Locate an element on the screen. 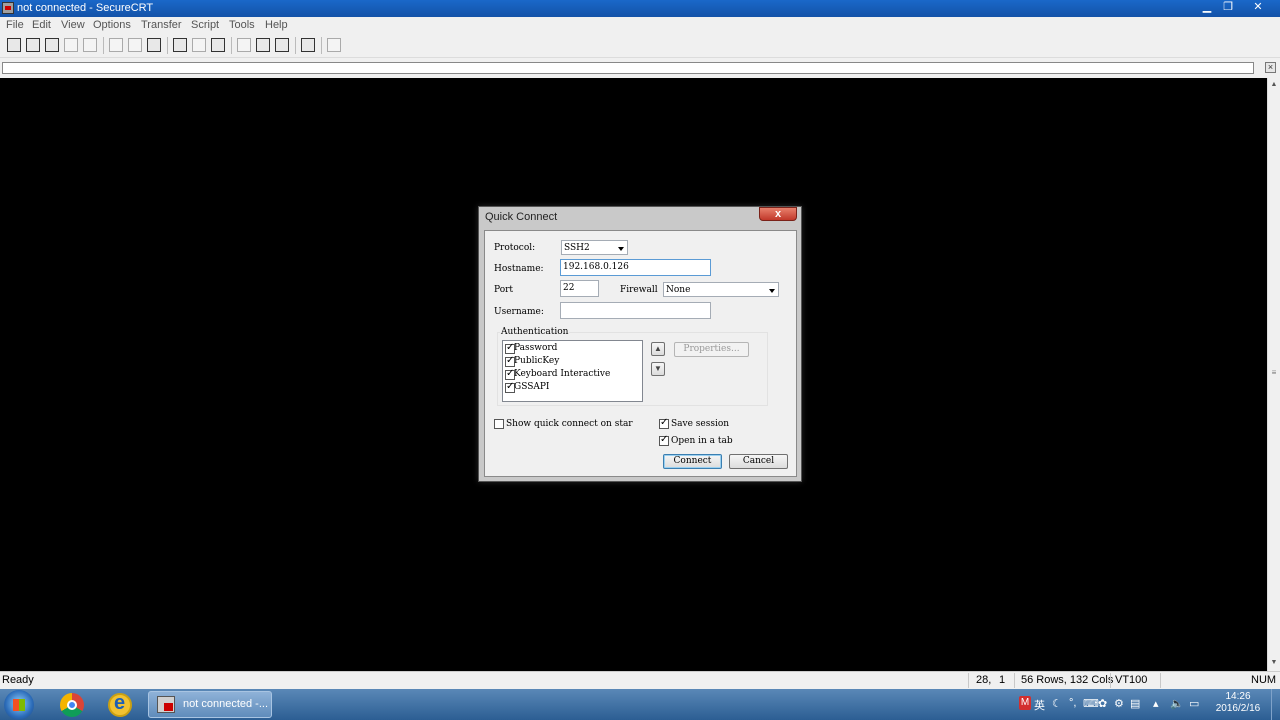  protocol-value: SSH2 is located at coordinates (577, 248).